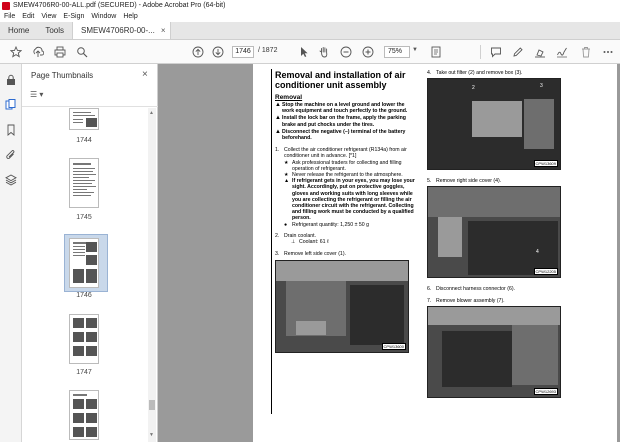 The height and width of the screenshot is (442, 620). I want to click on figure-right-side-cover: 4 CPW12205, so click(494, 232).